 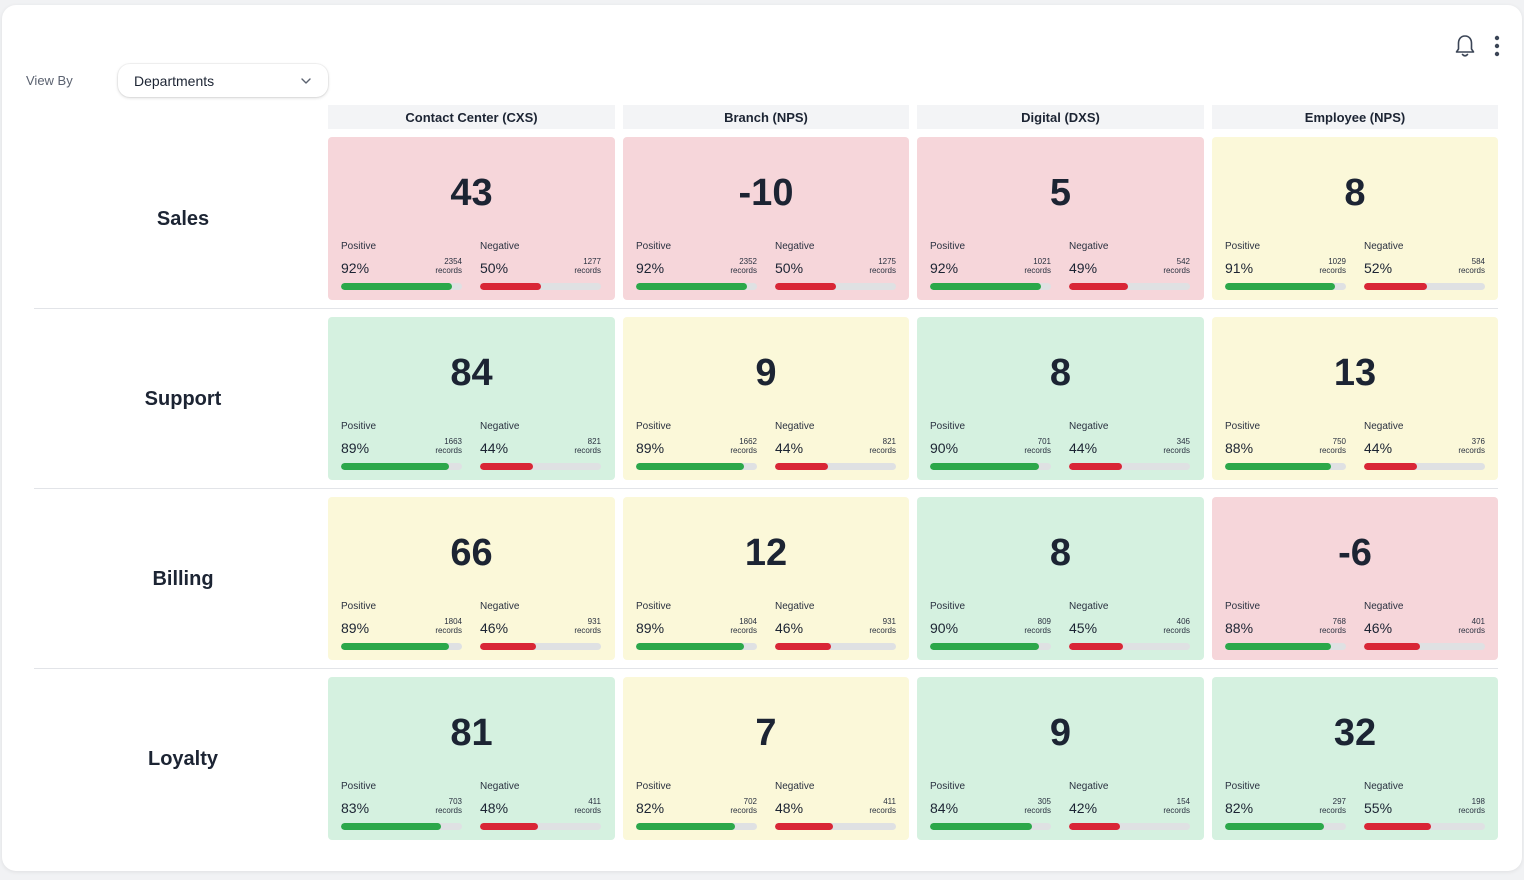 I want to click on top-toolbar, so click(x=1477, y=46).